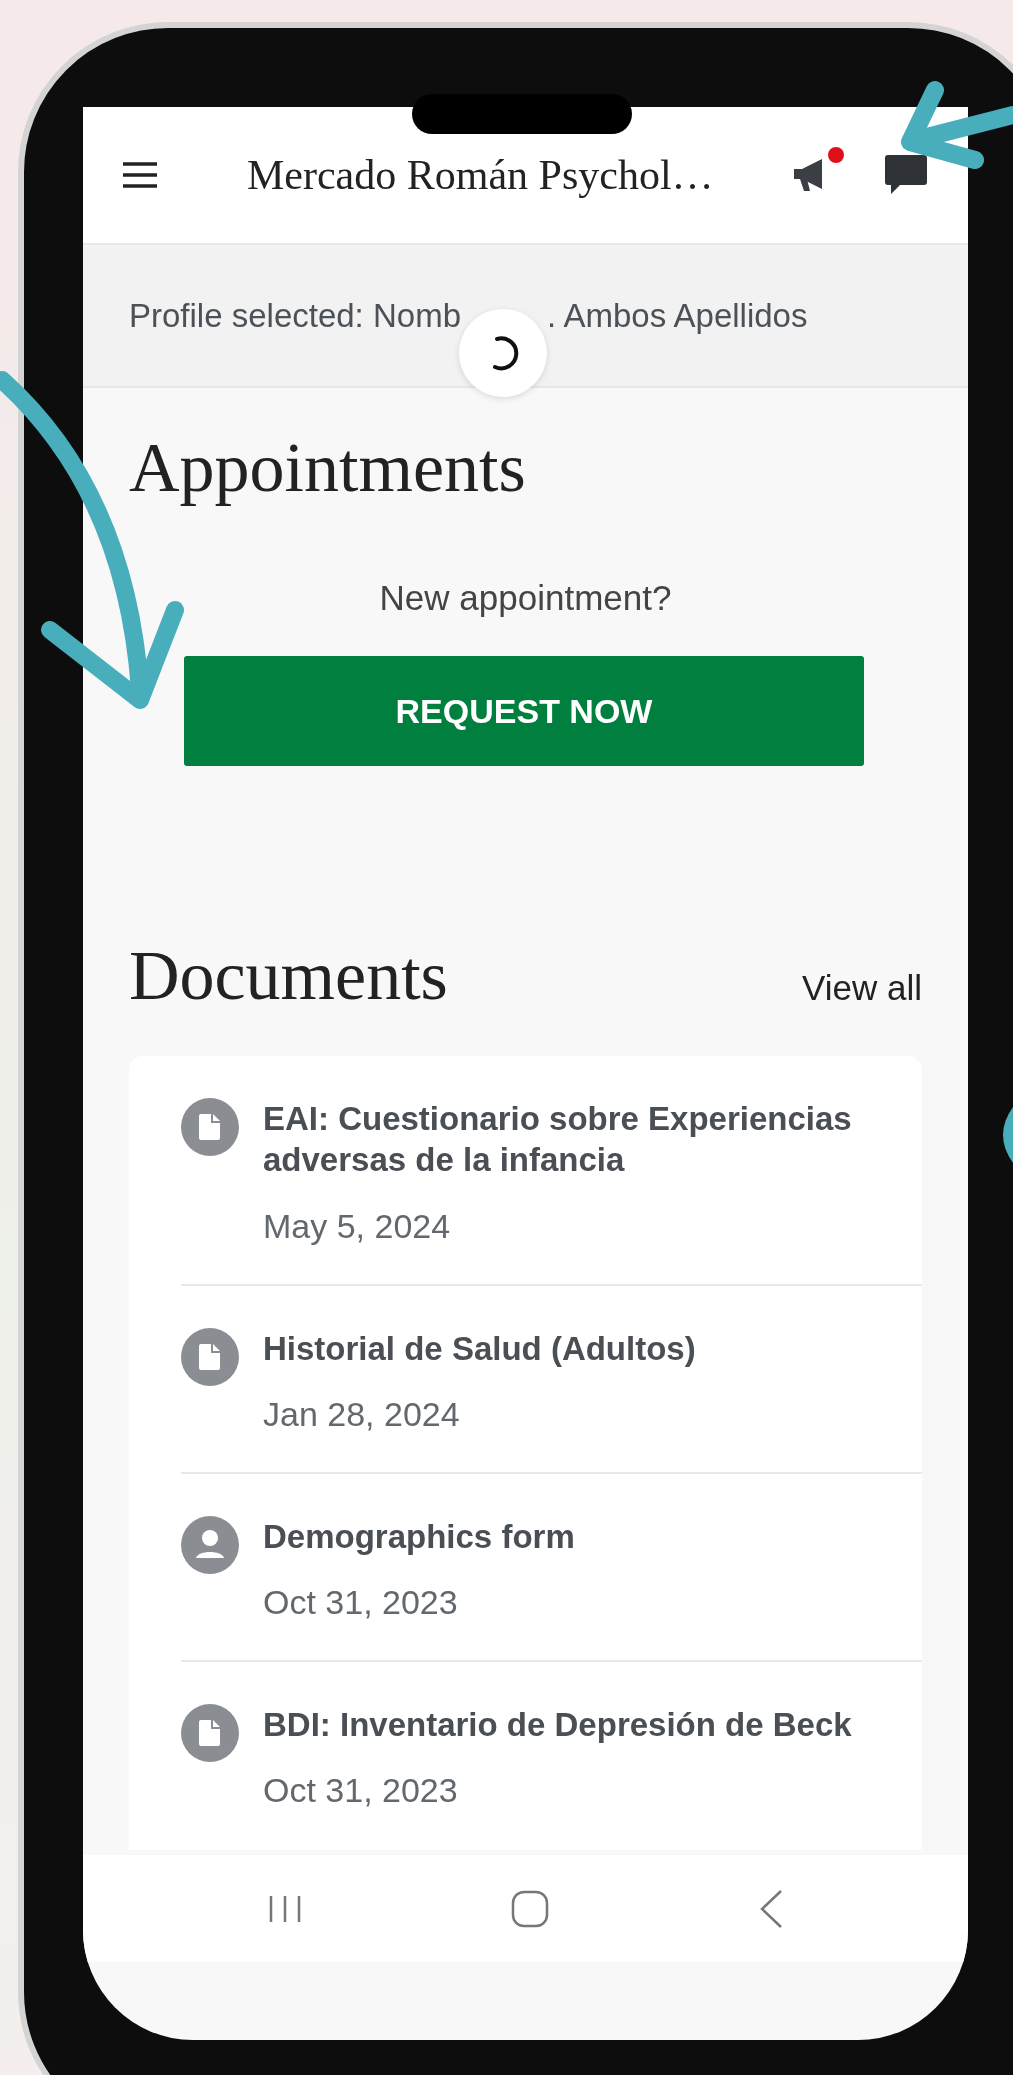  I want to click on document-title: BDI: Inventario de Depresión de Beck, so click(557, 1725).